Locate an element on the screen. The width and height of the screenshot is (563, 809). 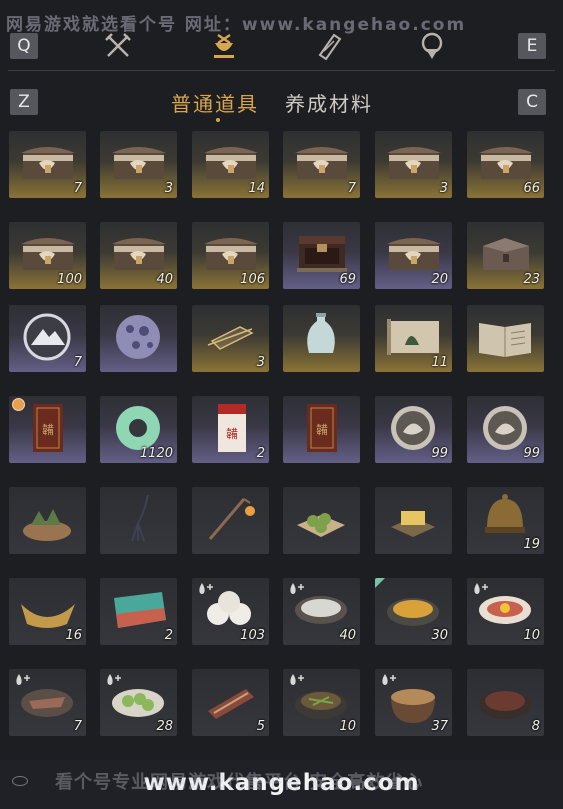
inventory-slot: 5 is located at coordinates (230, 702).